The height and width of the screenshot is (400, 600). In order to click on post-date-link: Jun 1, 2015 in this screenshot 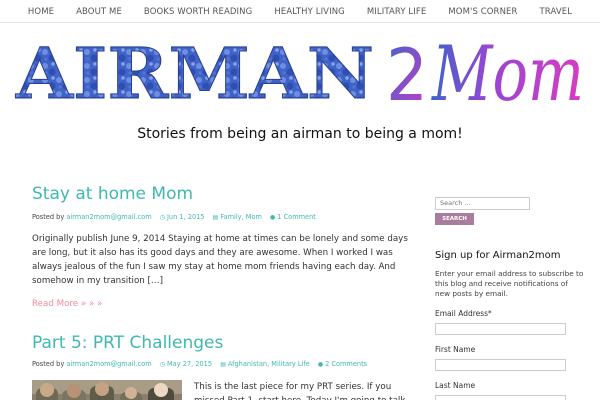, I will do `click(186, 217)`.